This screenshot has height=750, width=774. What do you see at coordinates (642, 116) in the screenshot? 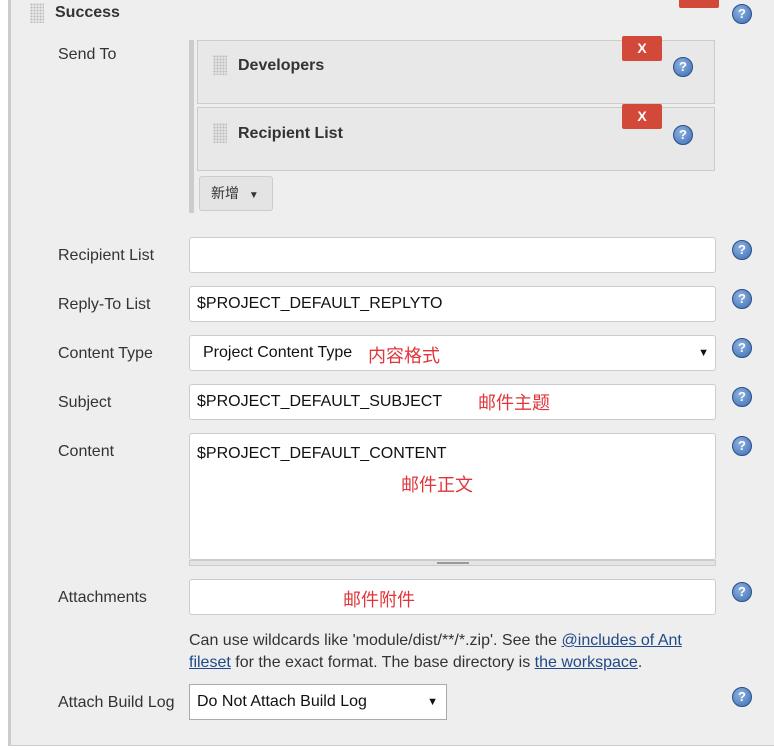
I see `remove-recipient-list-button: X` at bounding box center [642, 116].